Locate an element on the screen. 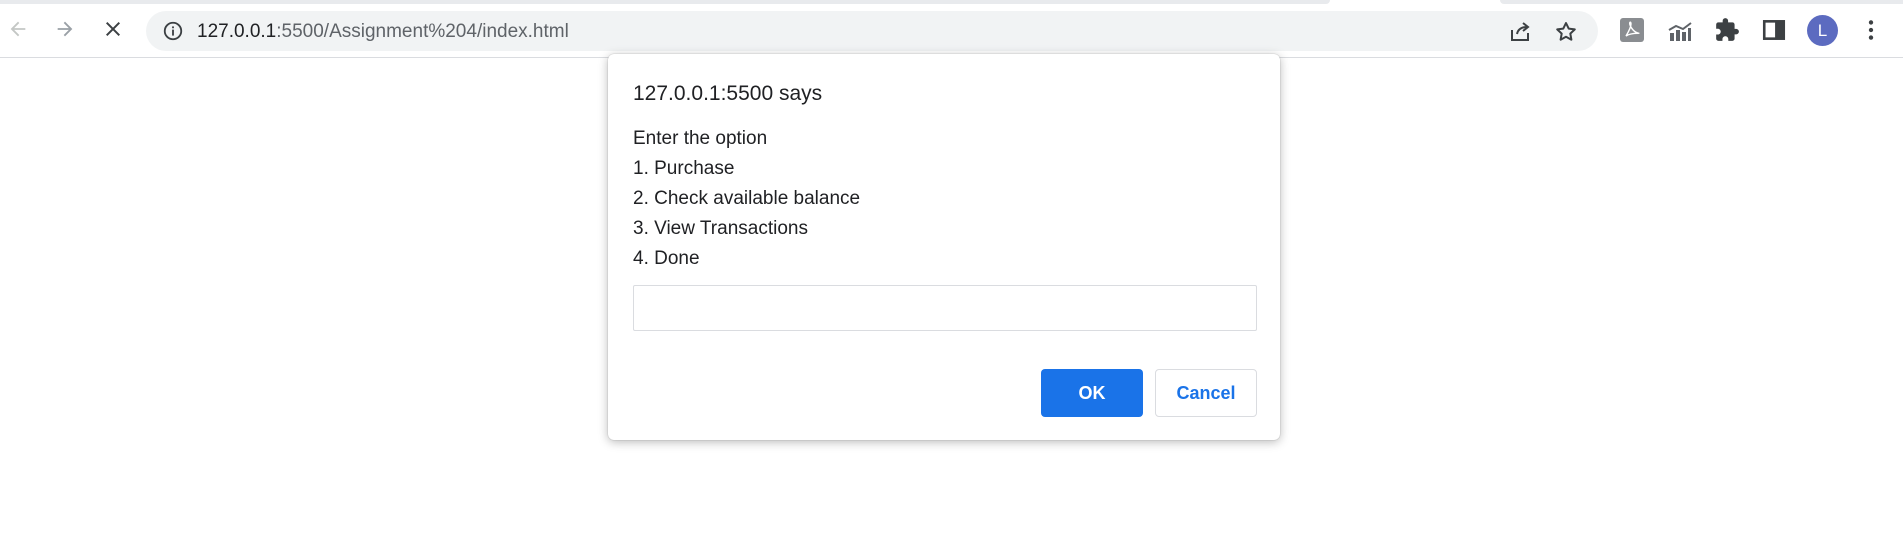  address-bar: 127.0.0.1:5500/Assignment%204/index.html is located at coordinates (872, 31).